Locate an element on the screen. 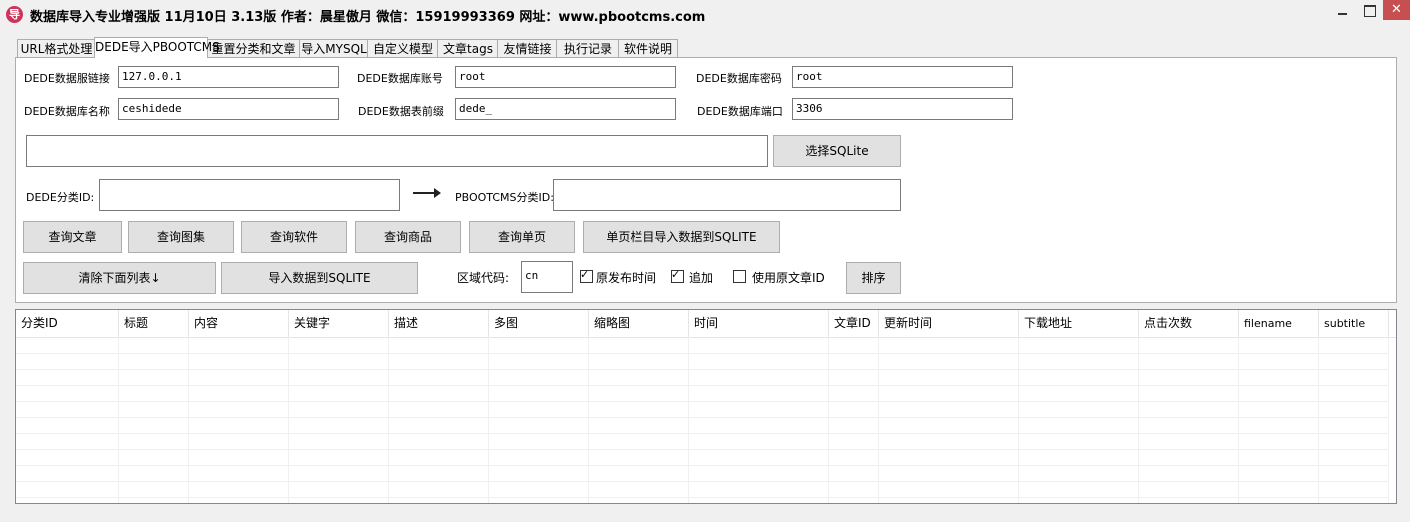 The width and height of the screenshot is (1410, 522). db-host-label: DEDE数据服链接 is located at coordinates (67, 78).